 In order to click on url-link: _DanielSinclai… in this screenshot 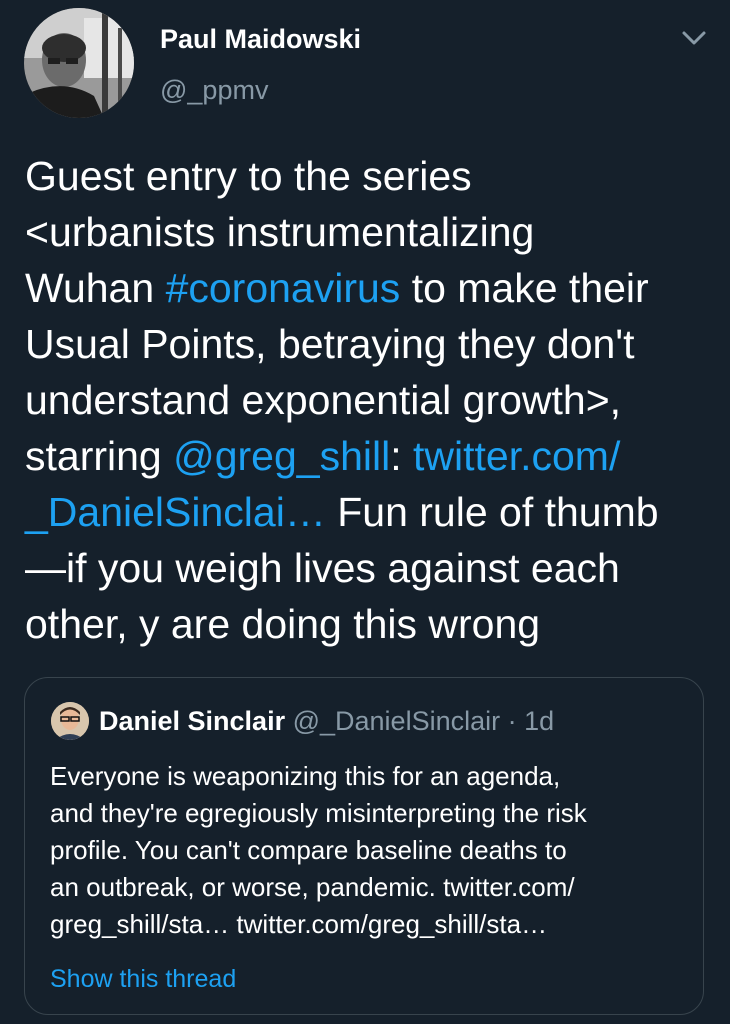, I will do `click(175, 512)`.